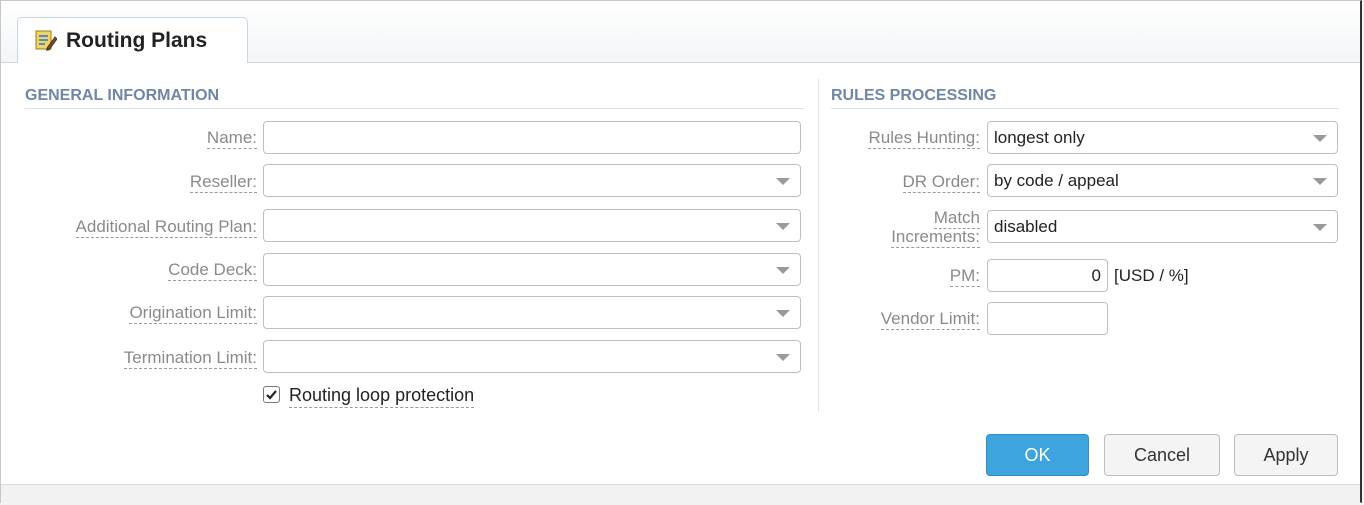 The image size is (1364, 505). Describe the element at coordinates (914, 95) in the screenshot. I see `rules-processing-title: RULES PROCESSING` at that location.